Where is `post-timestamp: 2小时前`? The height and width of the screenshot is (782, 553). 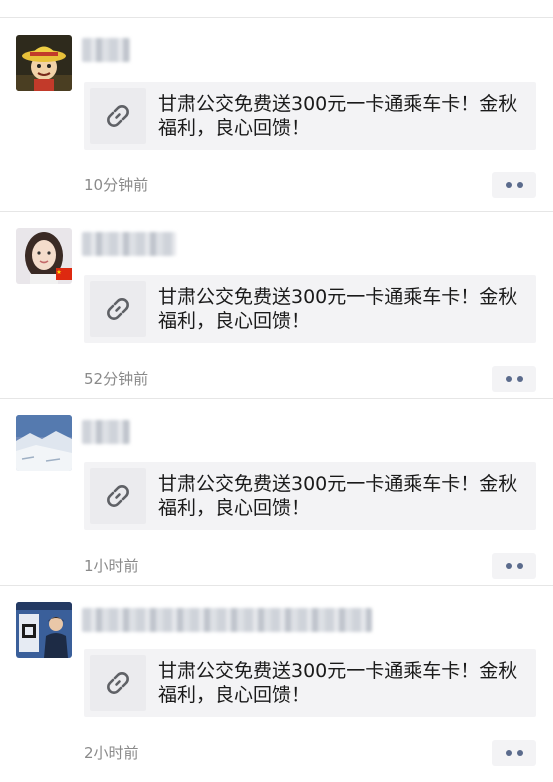 post-timestamp: 2小时前 is located at coordinates (111, 753).